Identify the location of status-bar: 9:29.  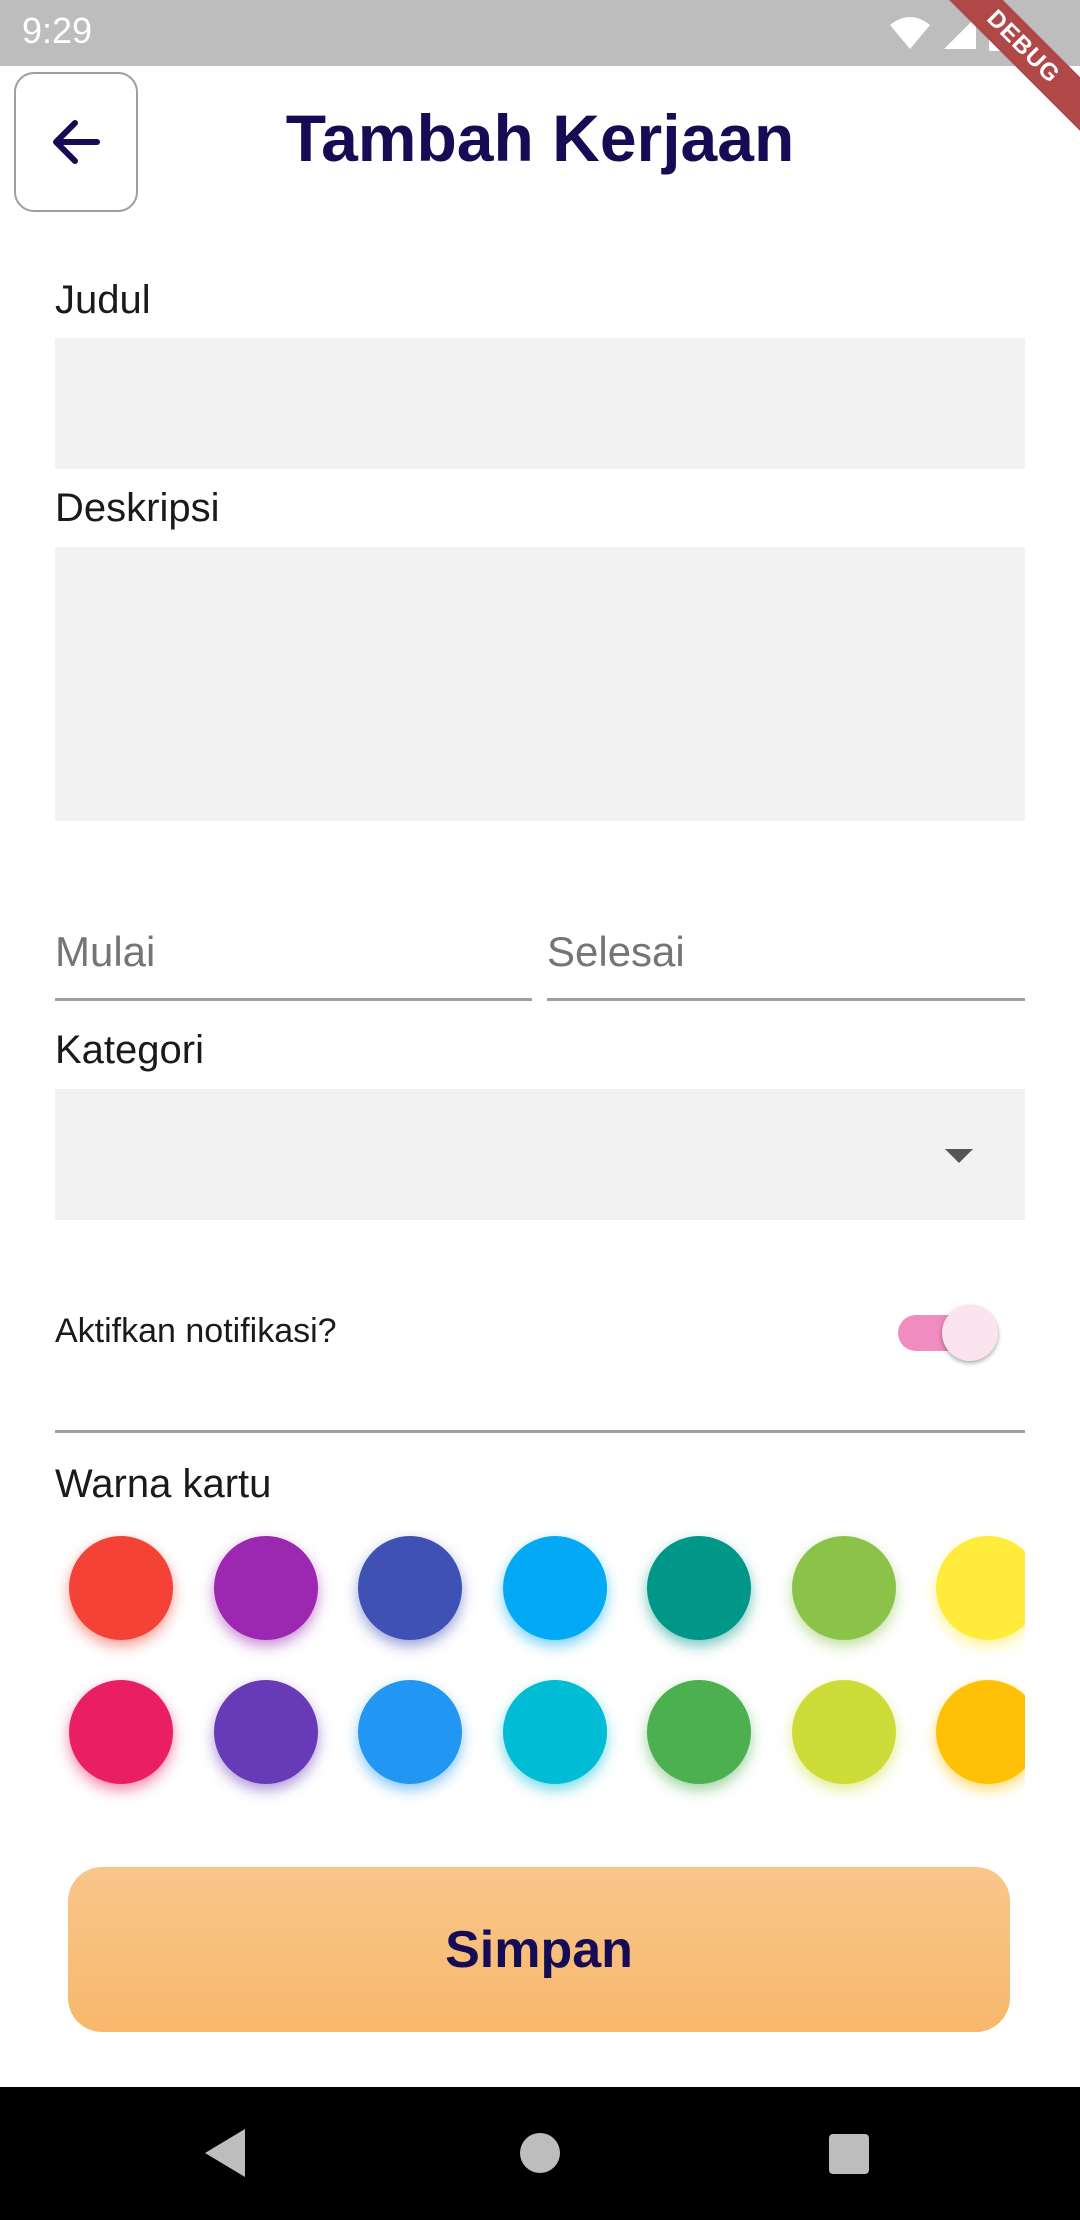
(540, 33).